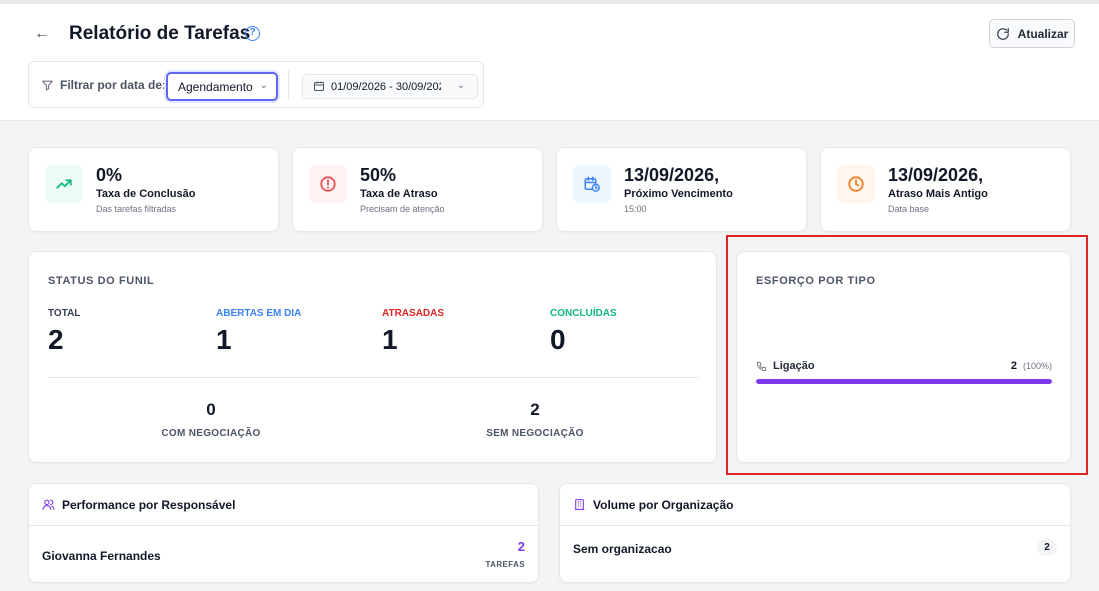  I want to click on responsible-task-unit: TAREFAS, so click(505, 564).